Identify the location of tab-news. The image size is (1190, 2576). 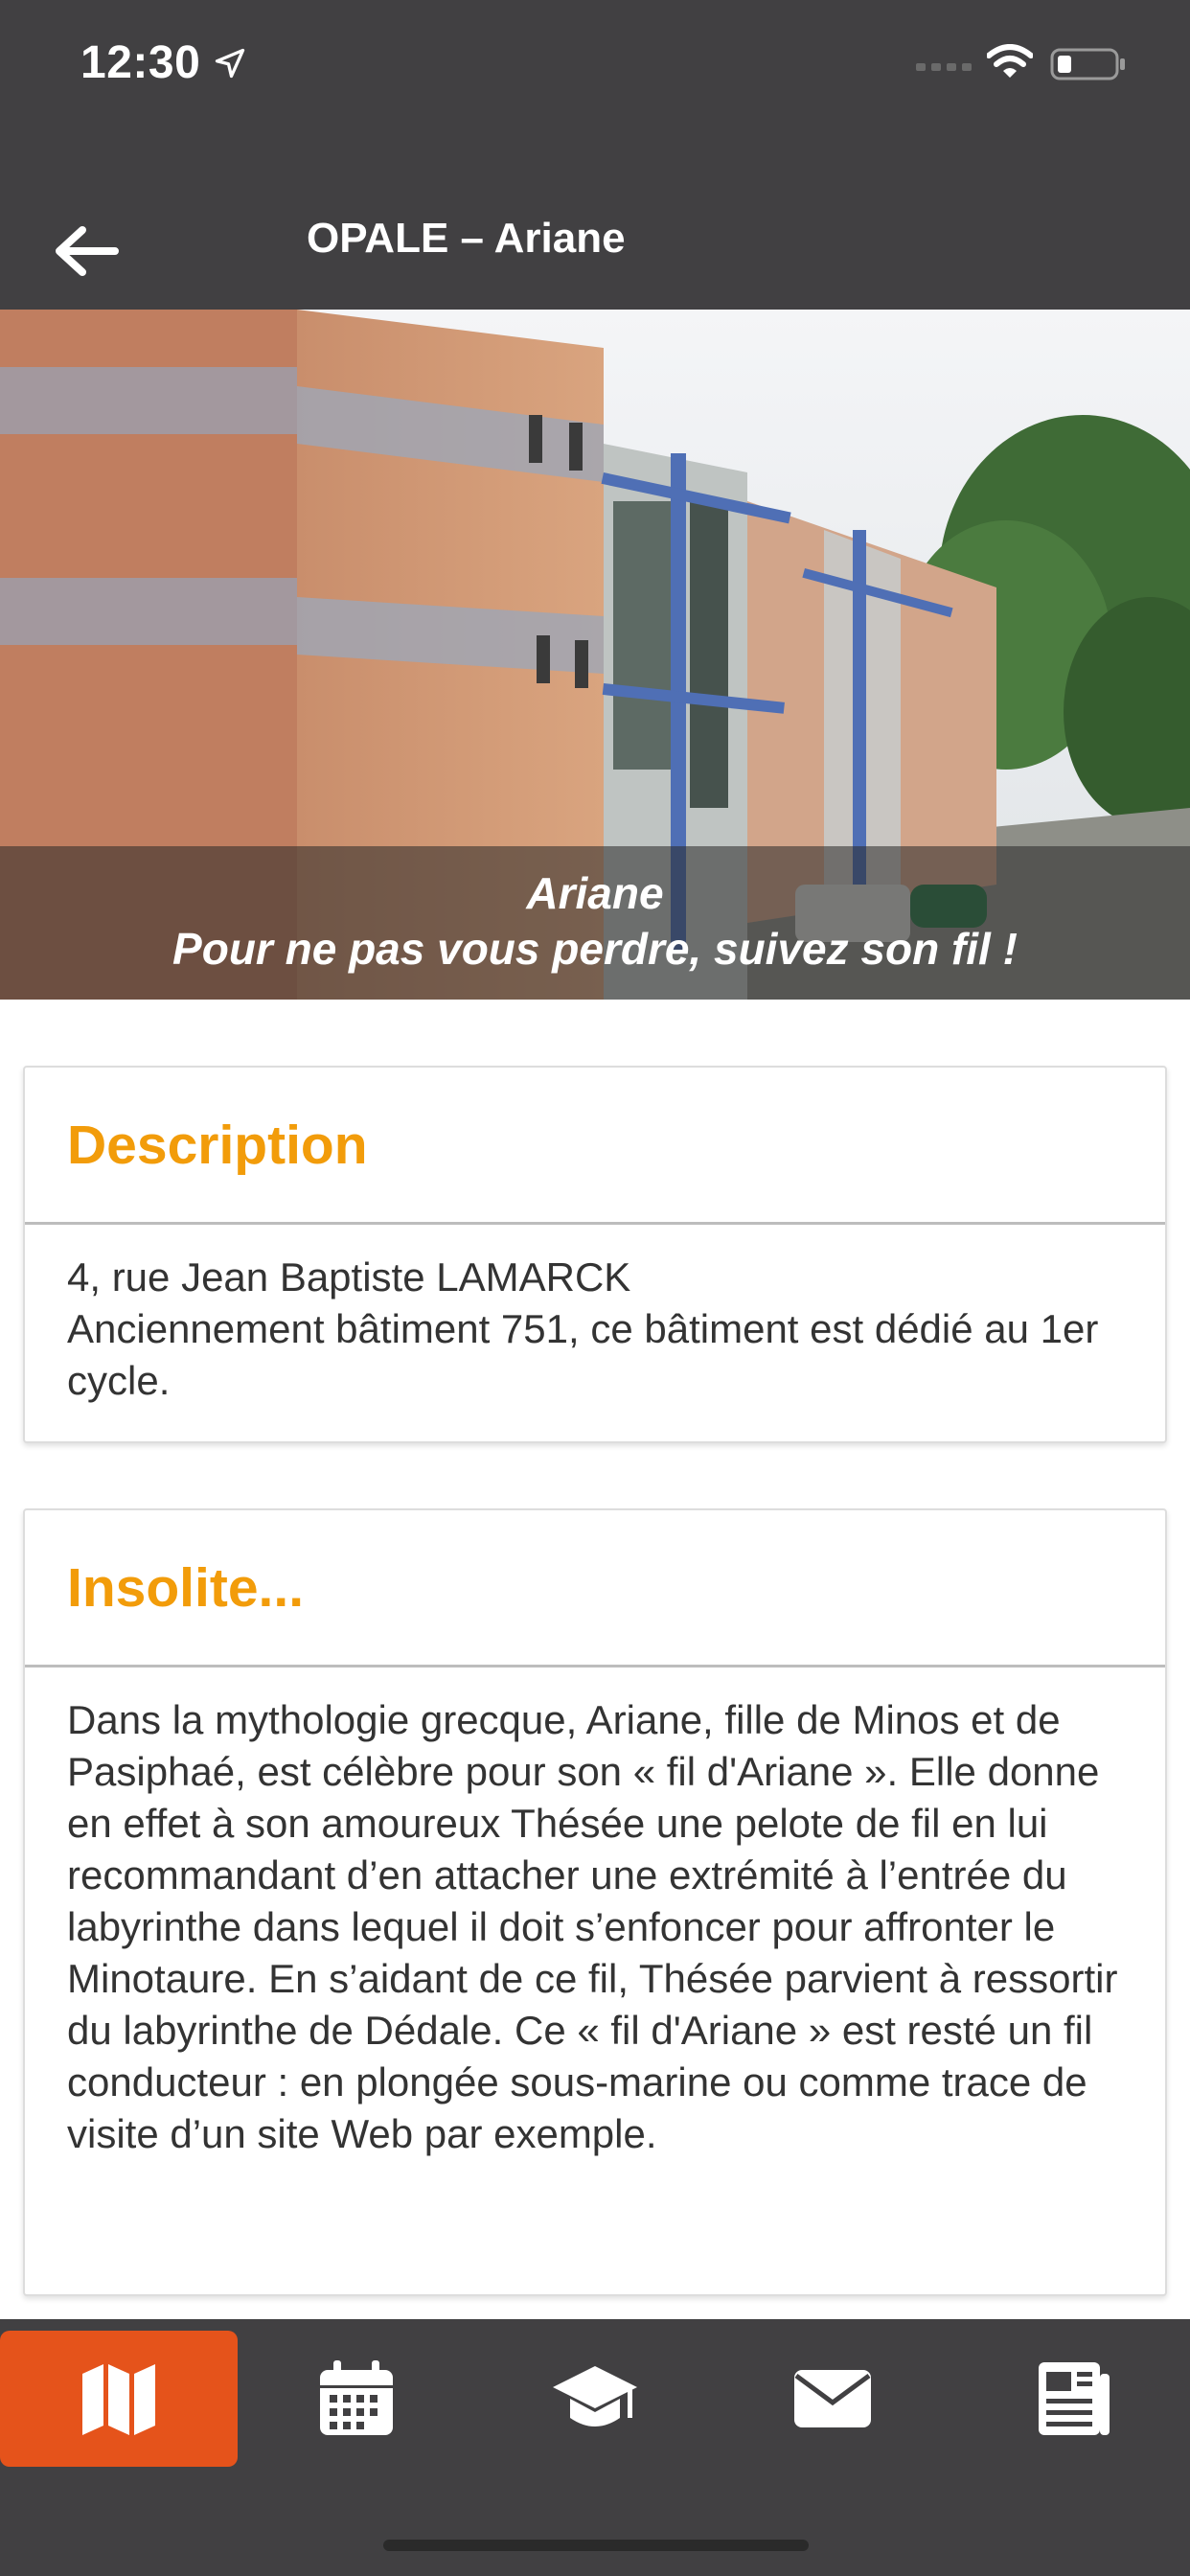
(1071, 2399).